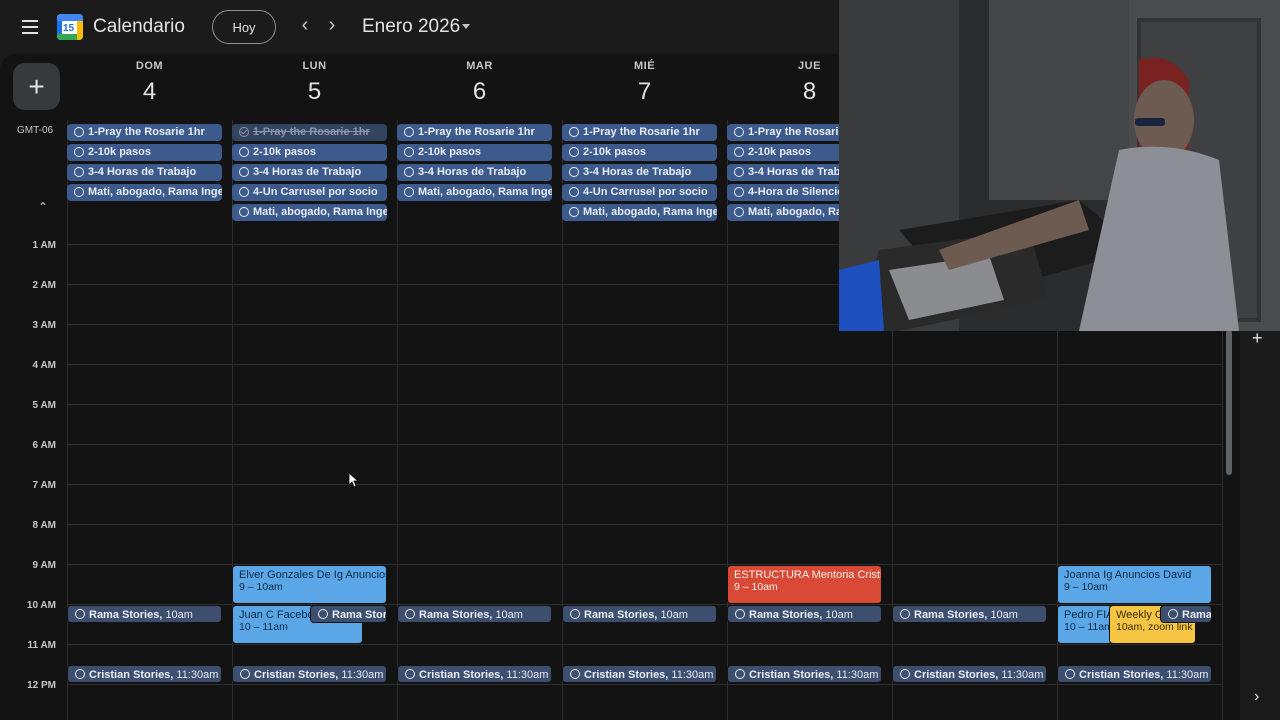  What do you see at coordinates (479, 92) in the screenshot?
I see `day-number: 6` at bounding box center [479, 92].